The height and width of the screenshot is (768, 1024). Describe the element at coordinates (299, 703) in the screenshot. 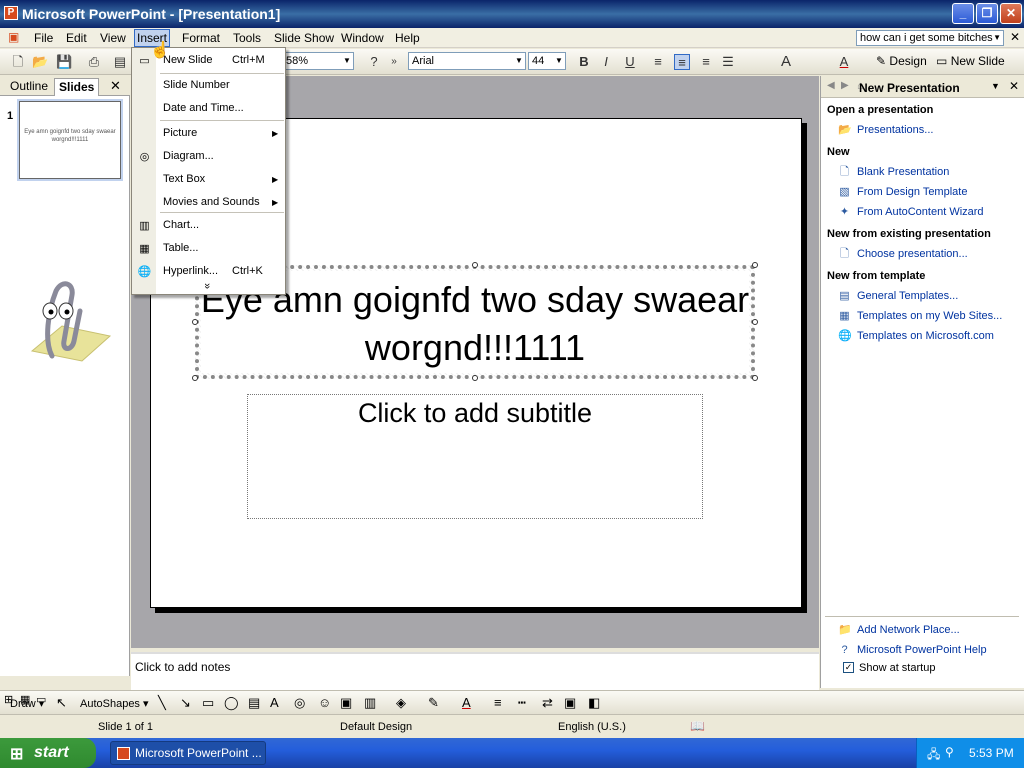

I see `diagram-icon: ◎` at that location.